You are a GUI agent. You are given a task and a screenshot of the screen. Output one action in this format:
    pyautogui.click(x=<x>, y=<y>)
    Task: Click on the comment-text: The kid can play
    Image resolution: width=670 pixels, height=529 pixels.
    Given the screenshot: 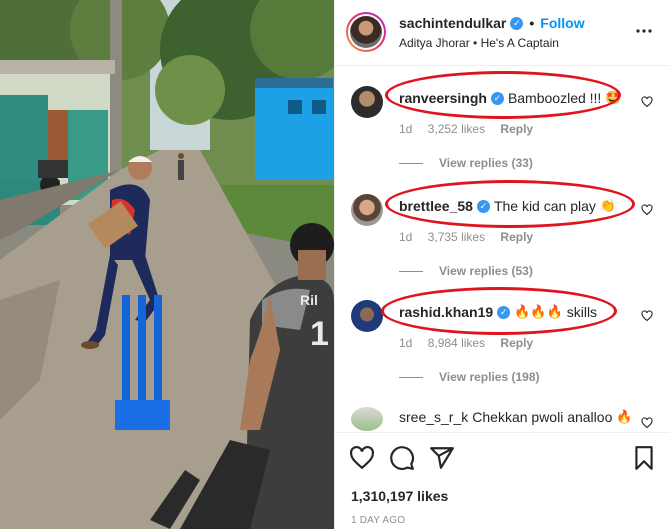 What is the action you would take?
    pyautogui.click(x=544, y=206)
    